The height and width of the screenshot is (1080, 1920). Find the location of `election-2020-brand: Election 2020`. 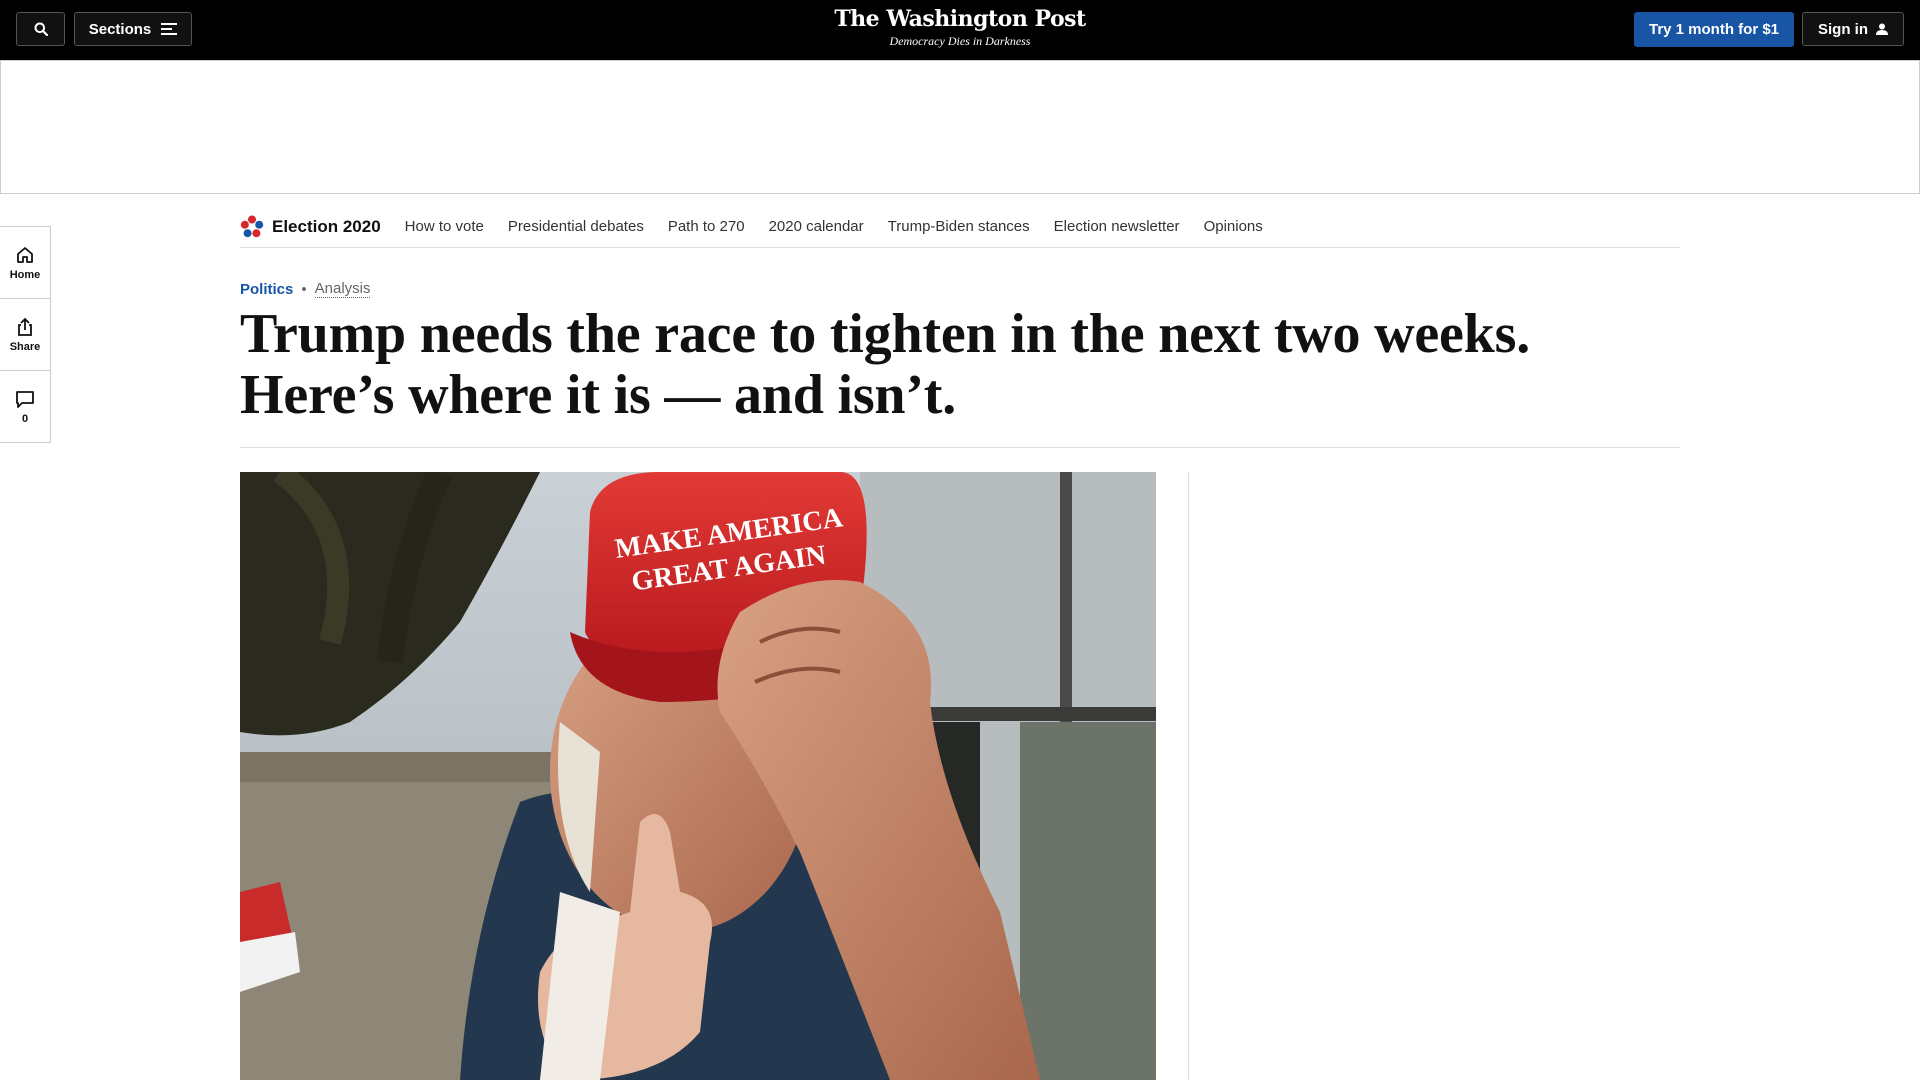

election-2020-brand: Election 2020 is located at coordinates (310, 227).